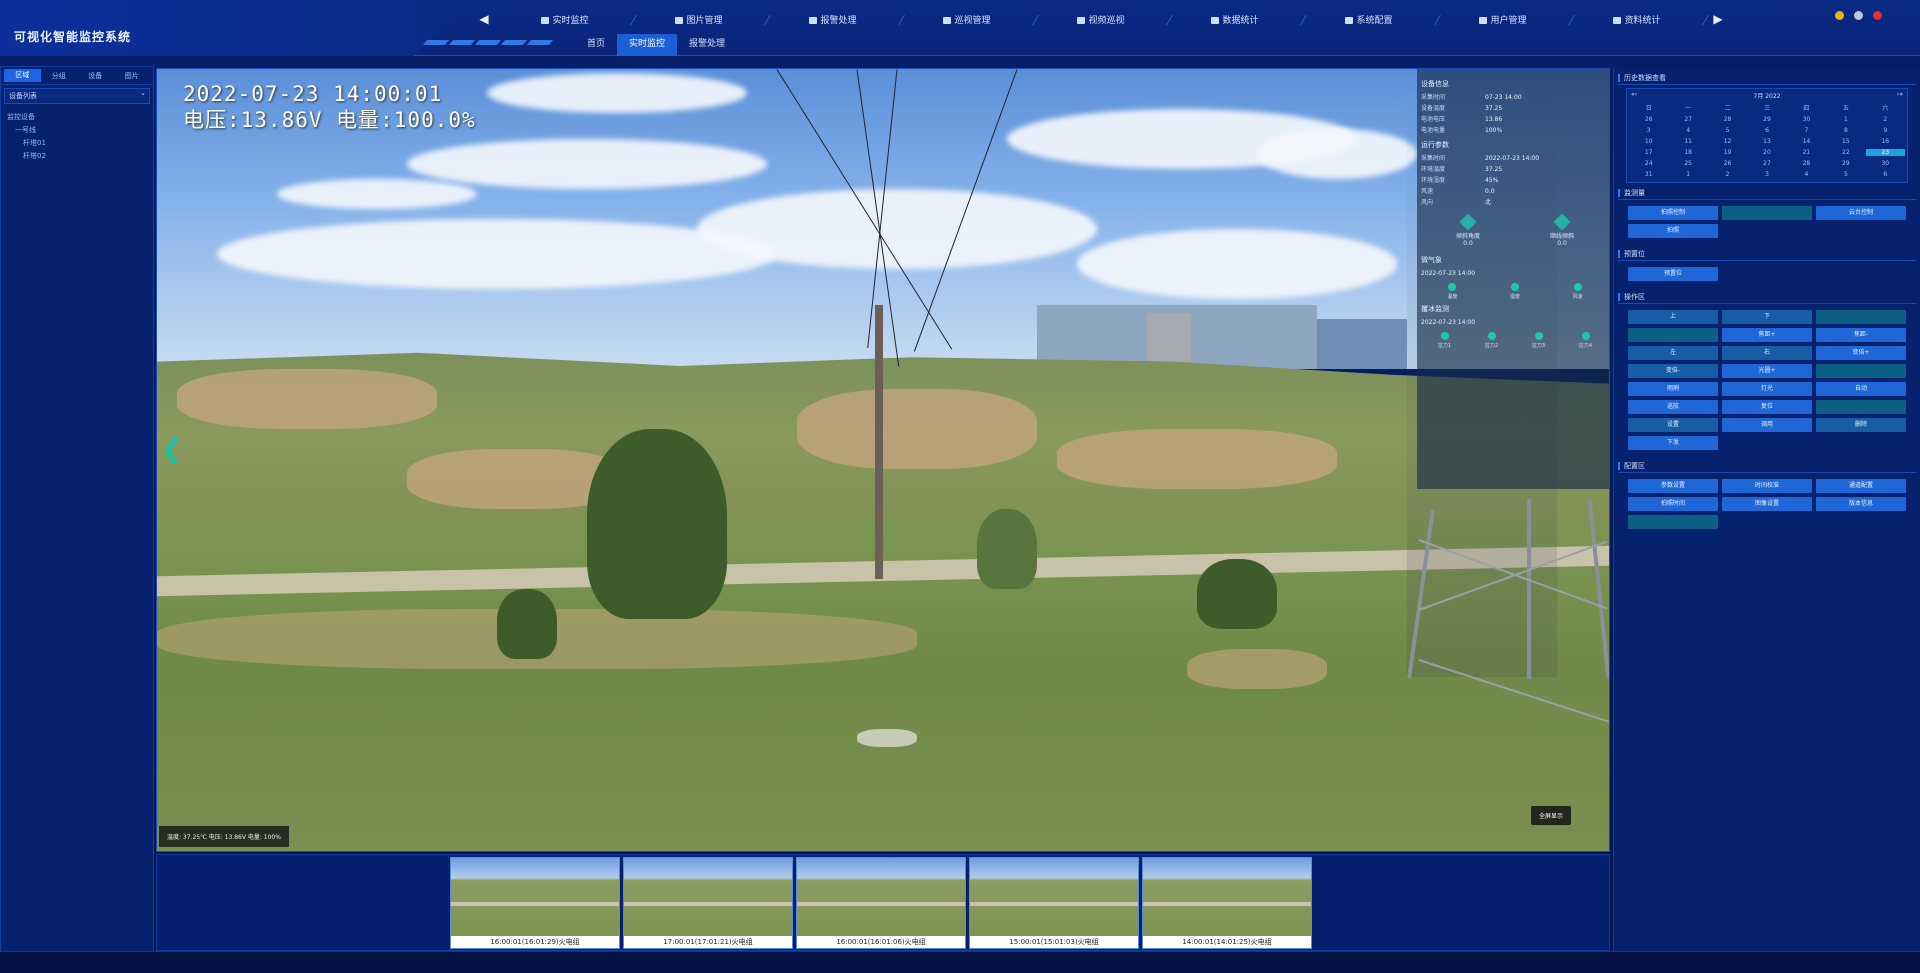 The width and height of the screenshot is (1920, 973). Describe the element at coordinates (77, 130) in the screenshot. I see `tree-node: 一号线` at that location.